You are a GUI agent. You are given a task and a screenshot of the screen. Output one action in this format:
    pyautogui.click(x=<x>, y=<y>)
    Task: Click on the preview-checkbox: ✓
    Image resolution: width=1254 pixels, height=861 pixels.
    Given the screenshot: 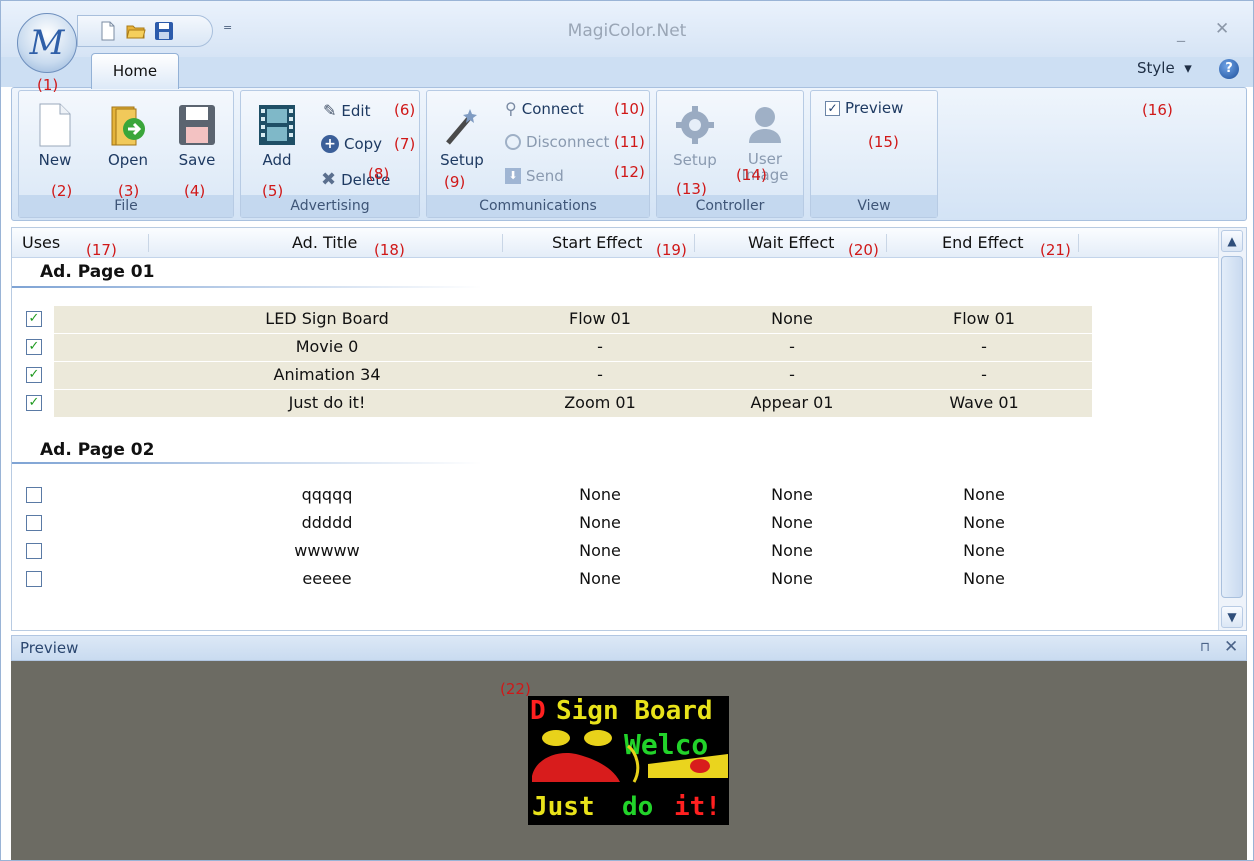 What is the action you would take?
    pyautogui.click(x=832, y=108)
    